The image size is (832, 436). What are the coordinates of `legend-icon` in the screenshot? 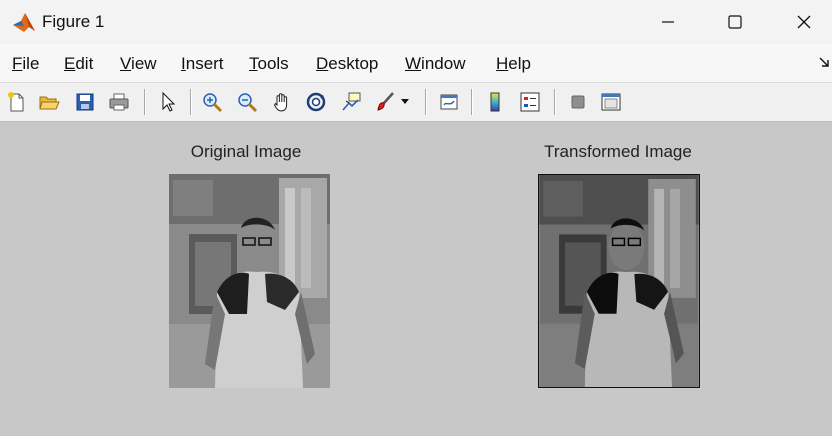 It's located at (530, 102).